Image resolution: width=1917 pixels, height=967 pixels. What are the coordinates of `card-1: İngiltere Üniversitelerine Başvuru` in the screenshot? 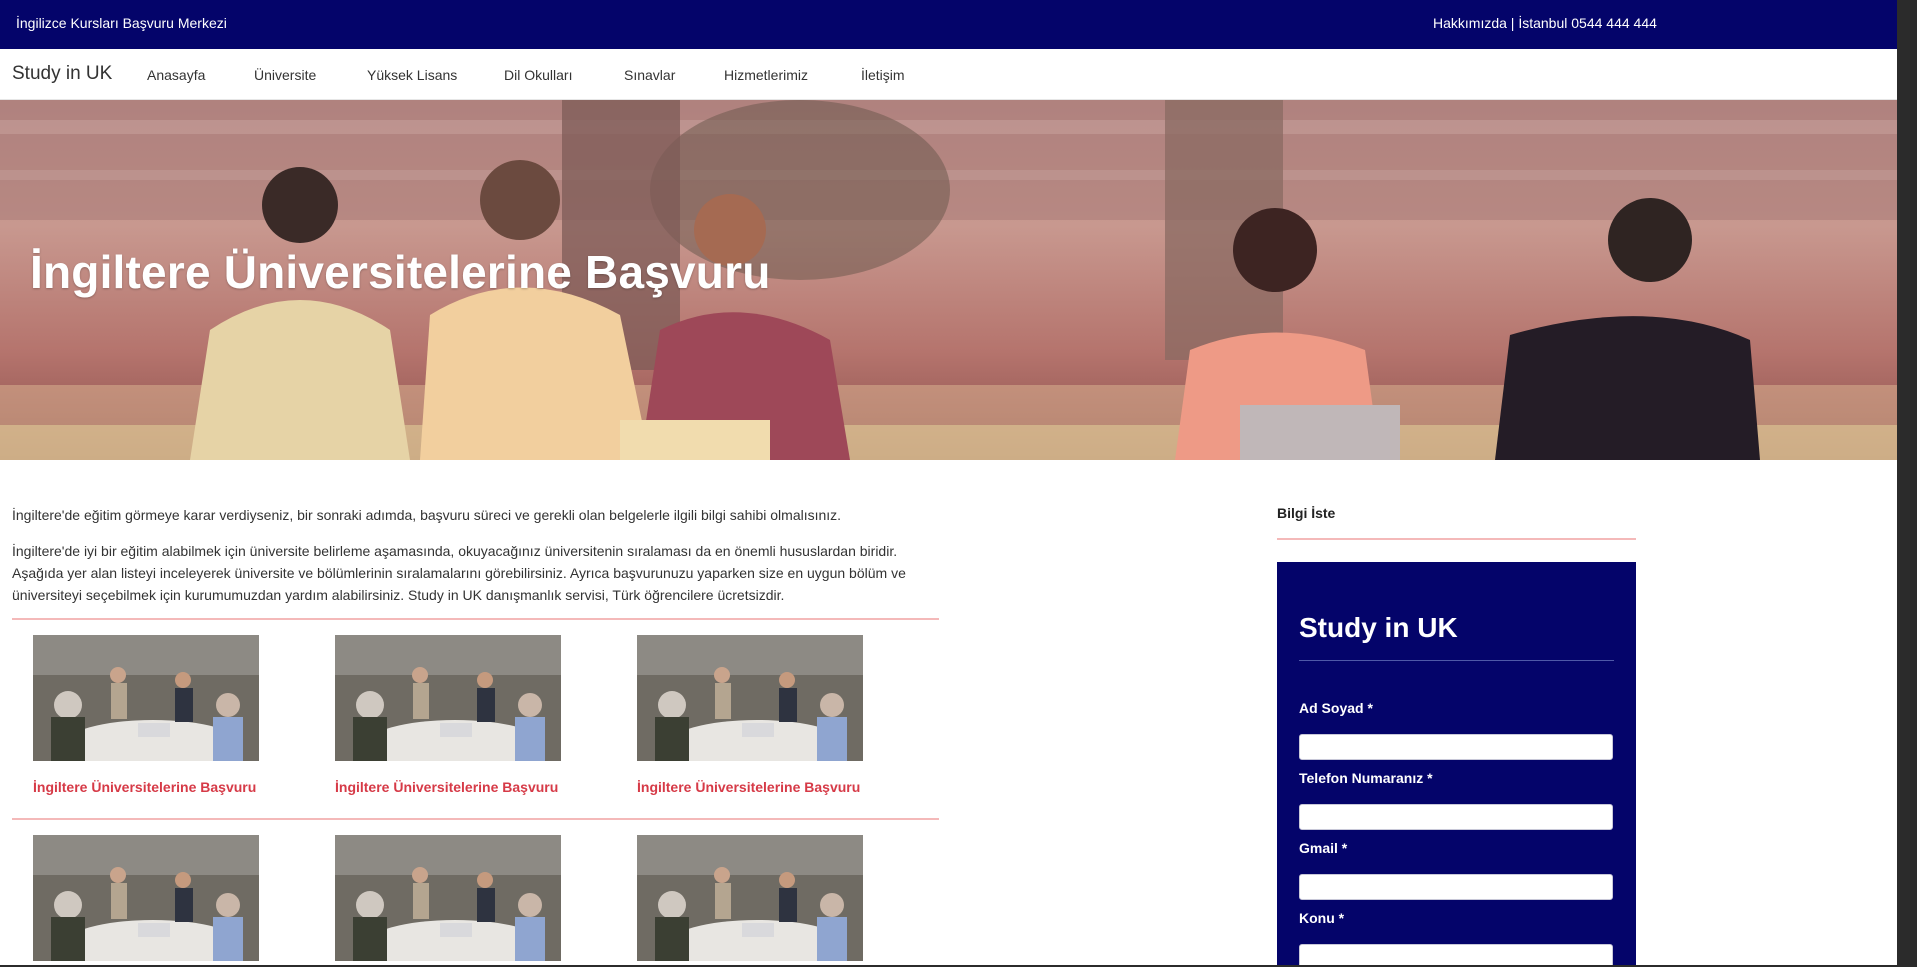 It's located at (146, 715).